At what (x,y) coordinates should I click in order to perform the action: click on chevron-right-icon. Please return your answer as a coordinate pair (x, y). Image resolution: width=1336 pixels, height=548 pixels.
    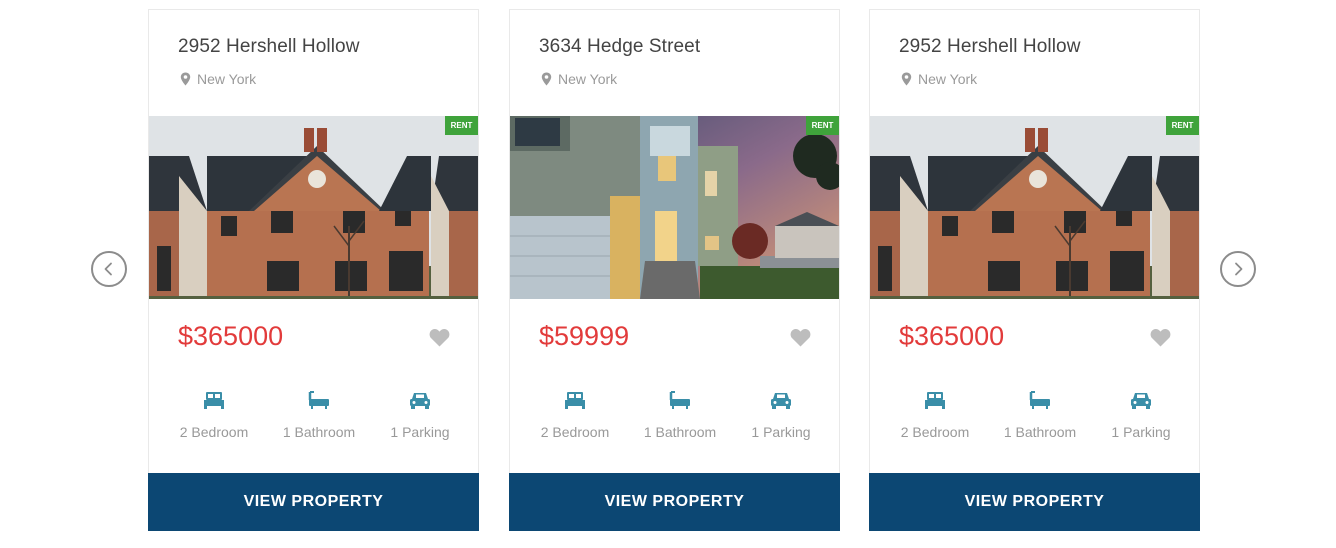
    Looking at the image, I should click on (1239, 269).